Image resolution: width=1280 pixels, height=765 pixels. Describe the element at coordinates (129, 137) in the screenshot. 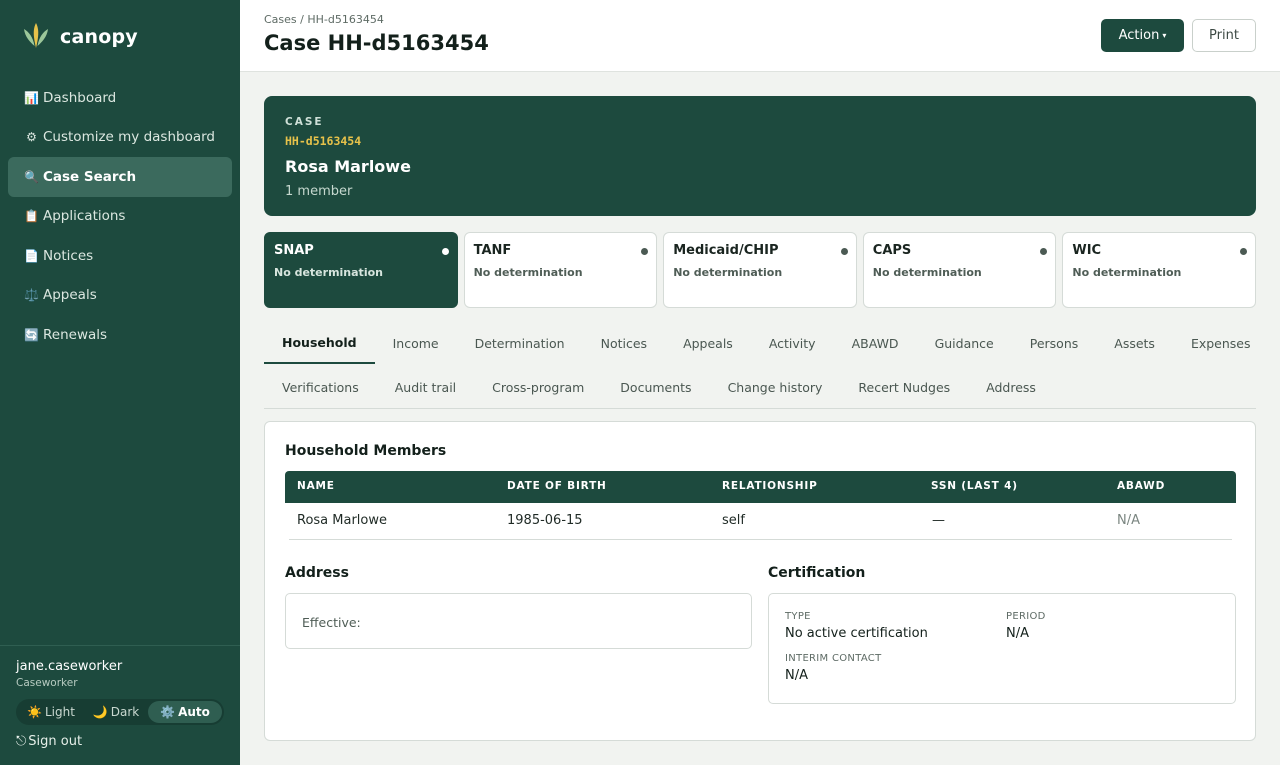

I see `sidebar-item-label: Customize my dashboard` at that location.